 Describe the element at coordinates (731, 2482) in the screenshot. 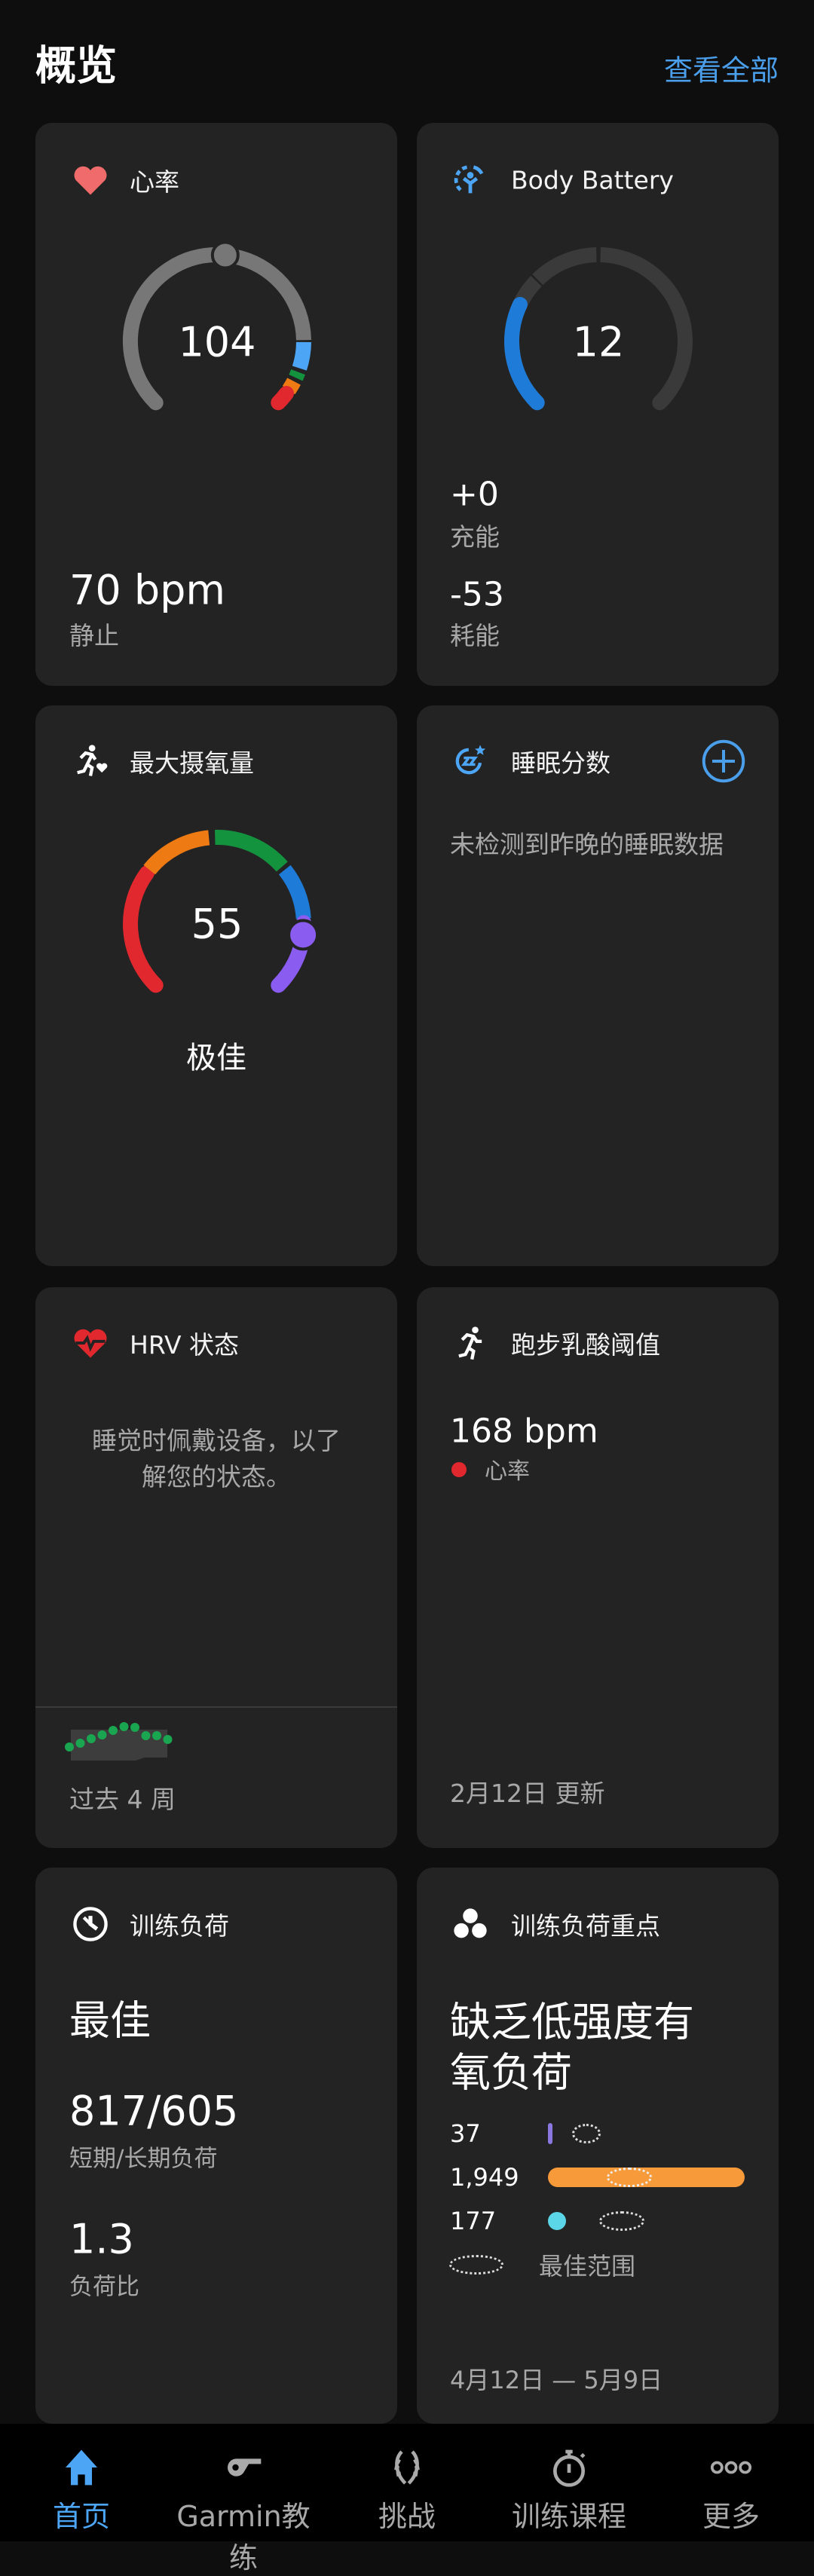

I see `nav-more: 更多` at that location.